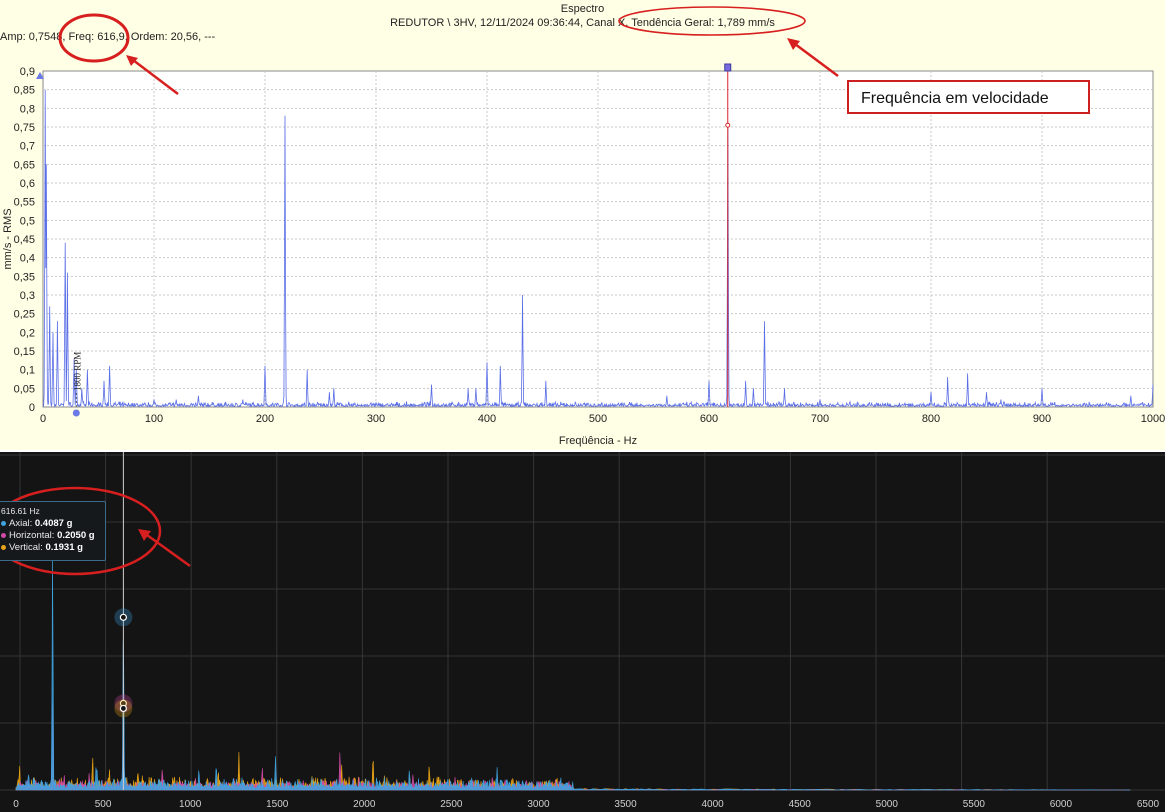 Image resolution: width=1165 pixels, height=812 pixels. I want to click on tooltip-row-axial: Axial: 0.4087 g, so click(53, 524).